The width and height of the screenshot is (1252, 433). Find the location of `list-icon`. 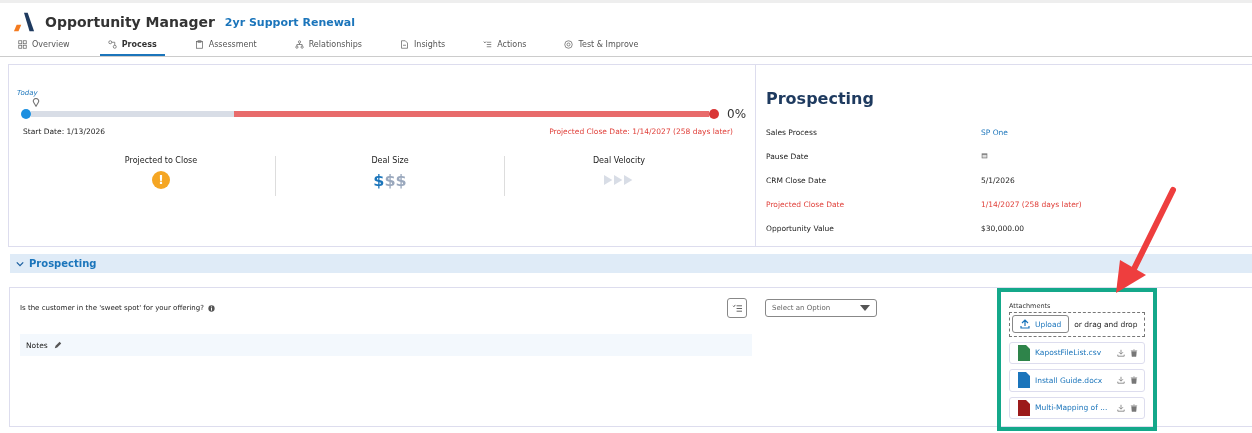

list-icon is located at coordinates (488, 44).